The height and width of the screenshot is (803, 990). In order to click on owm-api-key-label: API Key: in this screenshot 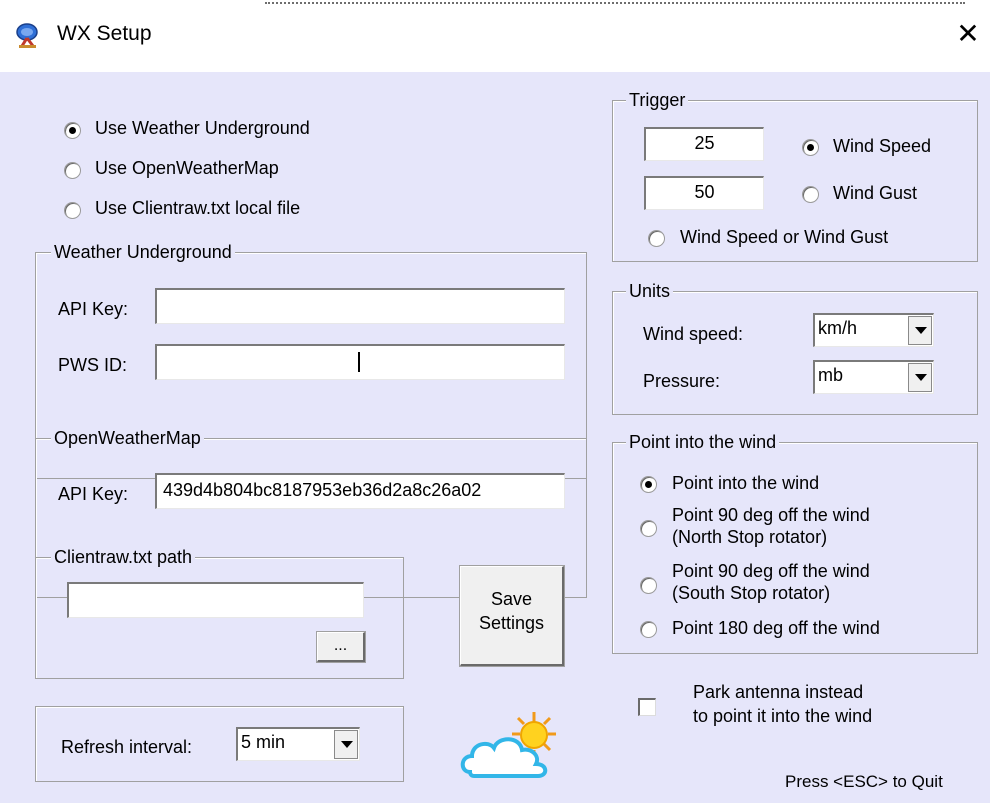, I will do `click(93, 494)`.